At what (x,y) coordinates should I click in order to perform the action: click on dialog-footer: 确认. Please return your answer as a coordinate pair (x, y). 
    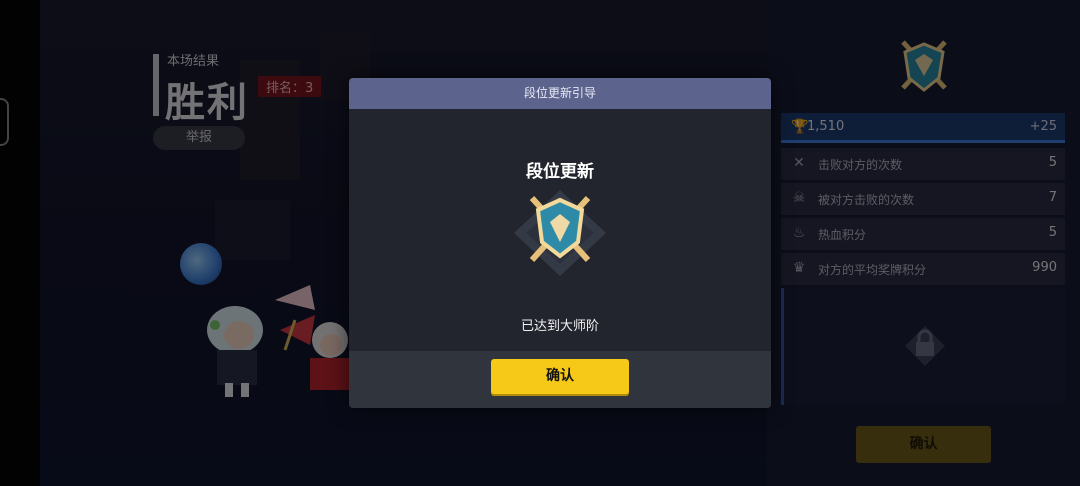
    Looking at the image, I should click on (560, 379).